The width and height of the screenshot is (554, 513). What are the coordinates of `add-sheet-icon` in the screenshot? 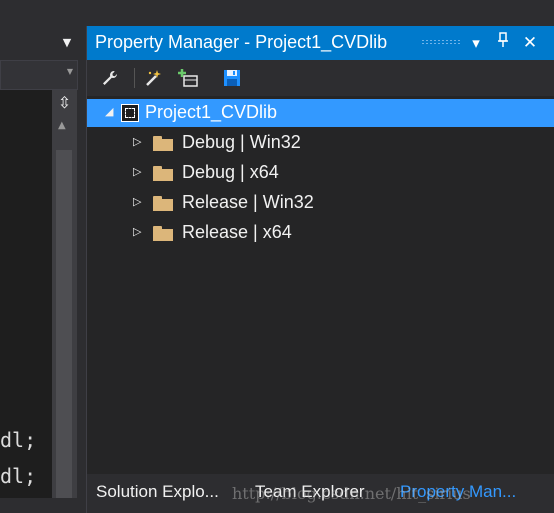 It's located at (188, 78).